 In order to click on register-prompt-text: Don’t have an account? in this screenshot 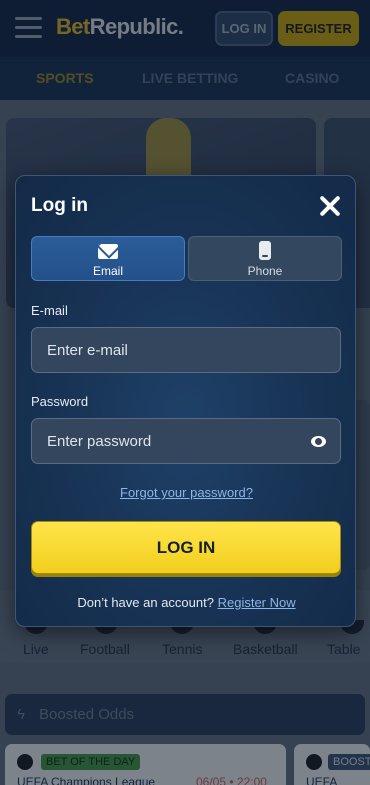, I will do `click(145, 602)`.